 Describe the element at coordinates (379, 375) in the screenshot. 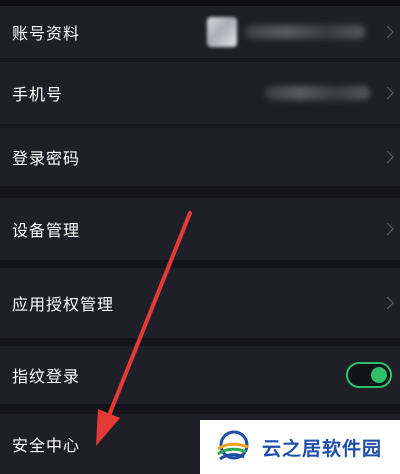

I see `toggle-knob` at that location.